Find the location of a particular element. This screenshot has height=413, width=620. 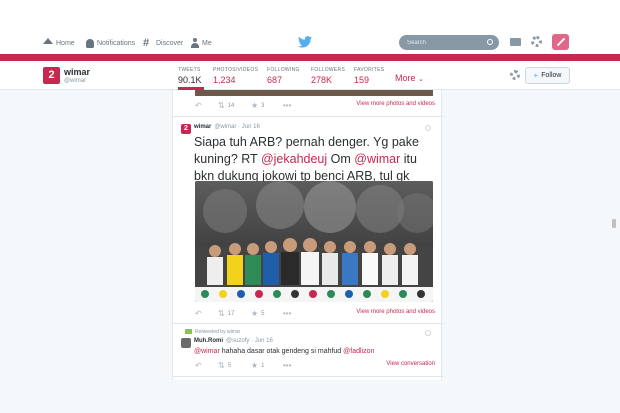

stat-followers: FOLLOWERS 278K is located at coordinates (328, 76).